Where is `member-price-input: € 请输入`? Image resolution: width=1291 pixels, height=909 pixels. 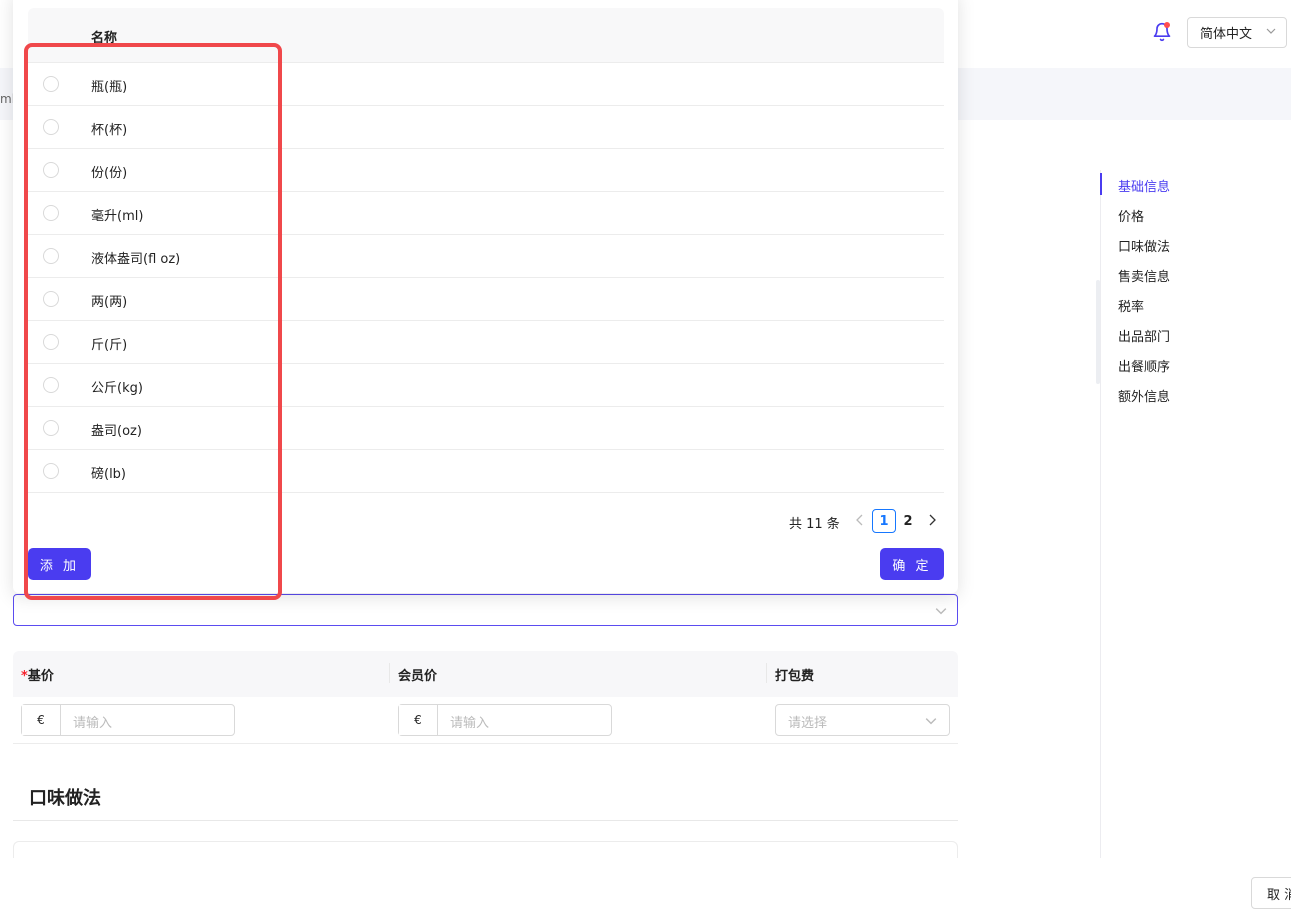 member-price-input: € 请输入 is located at coordinates (505, 720).